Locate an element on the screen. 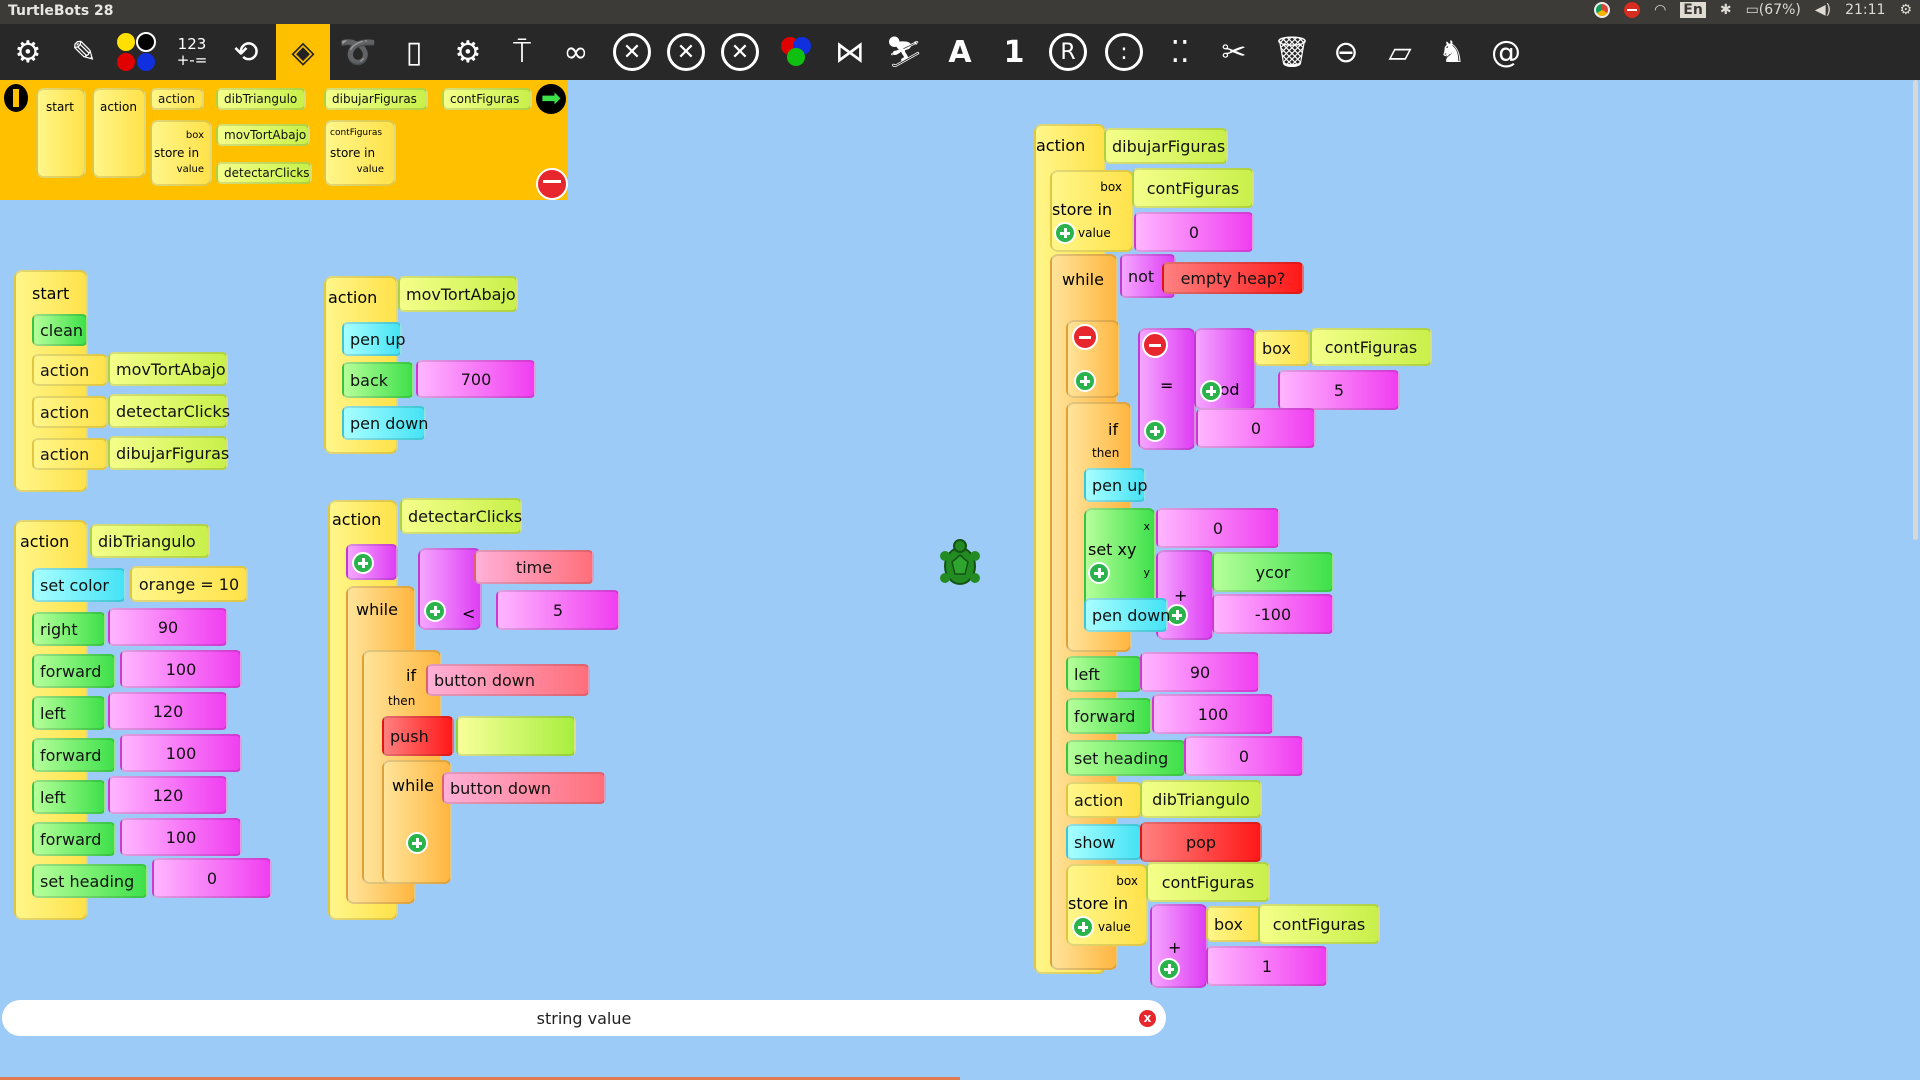  back-block: back is located at coordinates (378, 380).